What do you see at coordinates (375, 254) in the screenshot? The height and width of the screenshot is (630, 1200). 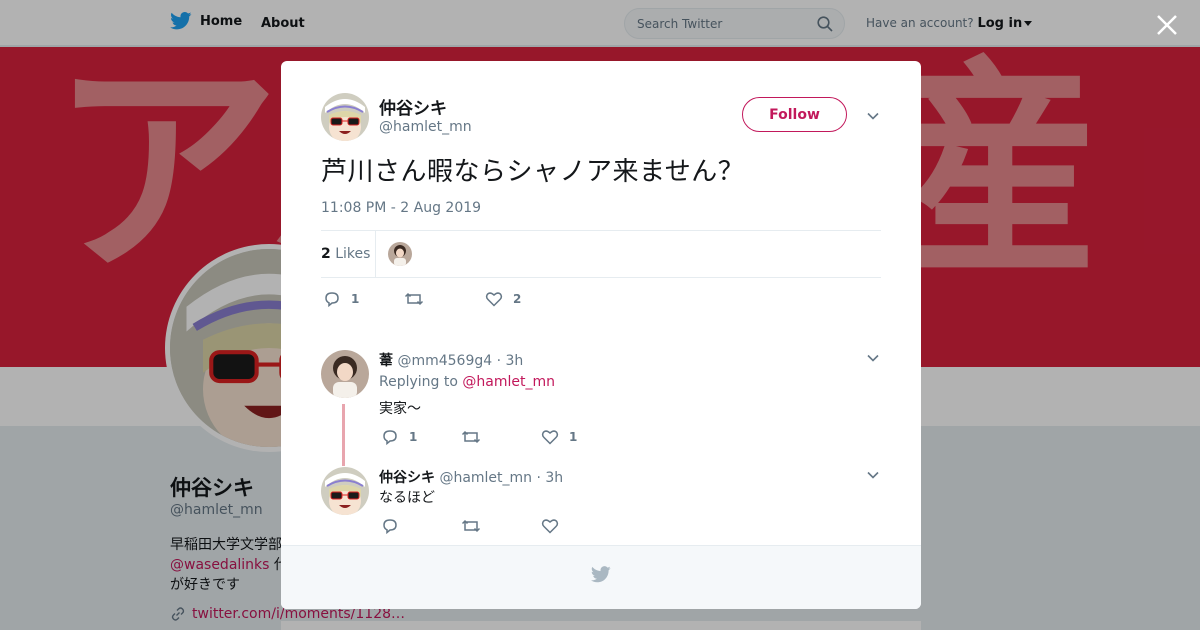 I see `stats-divider` at bounding box center [375, 254].